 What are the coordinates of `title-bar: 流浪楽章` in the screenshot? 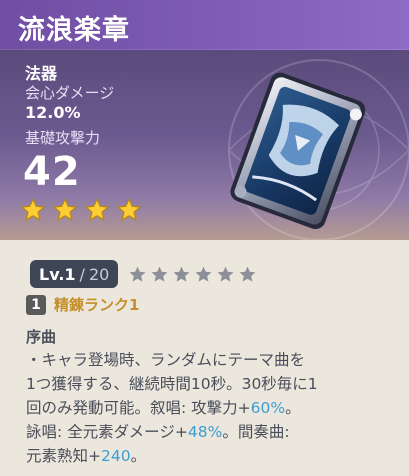 It's located at (204, 25).